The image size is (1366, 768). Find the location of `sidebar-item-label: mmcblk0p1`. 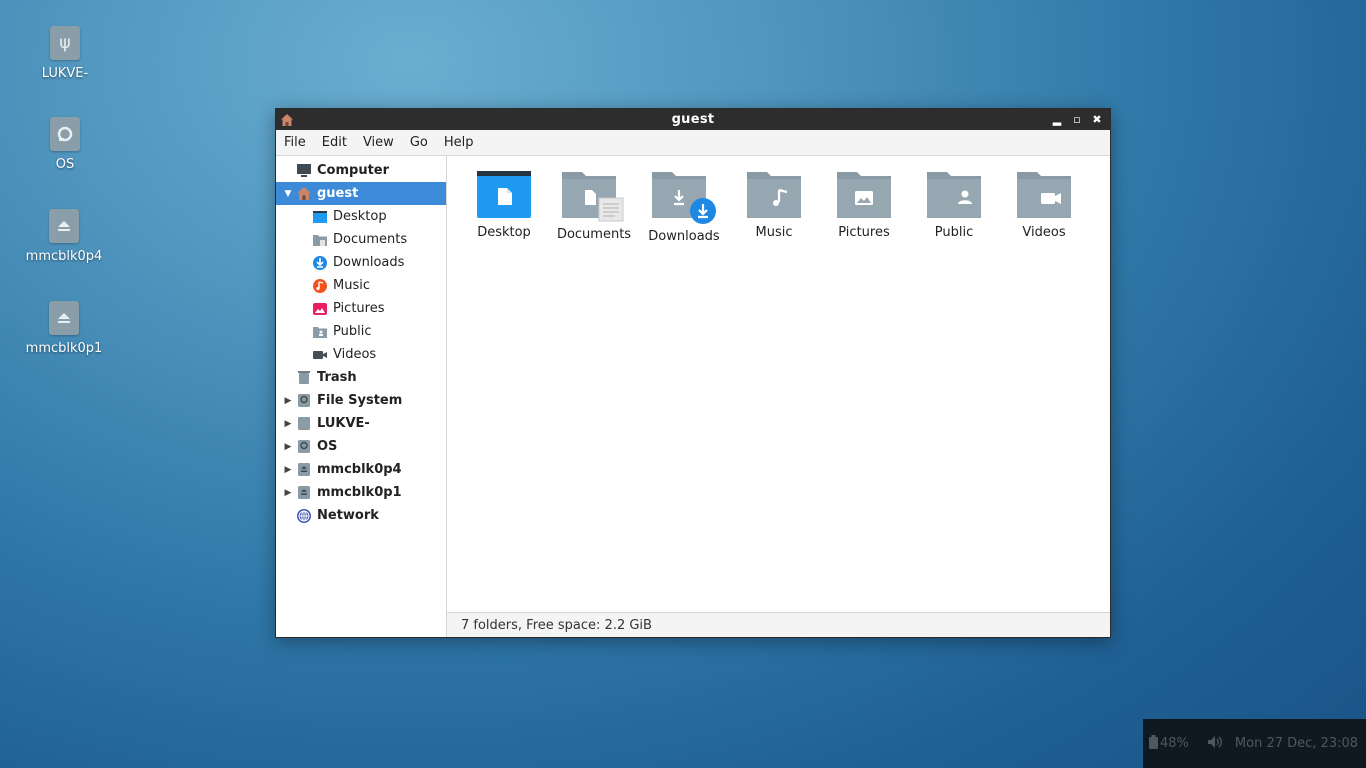

sidebar-item-label: mmcblk0p1 is located at coordinates (359, 492).